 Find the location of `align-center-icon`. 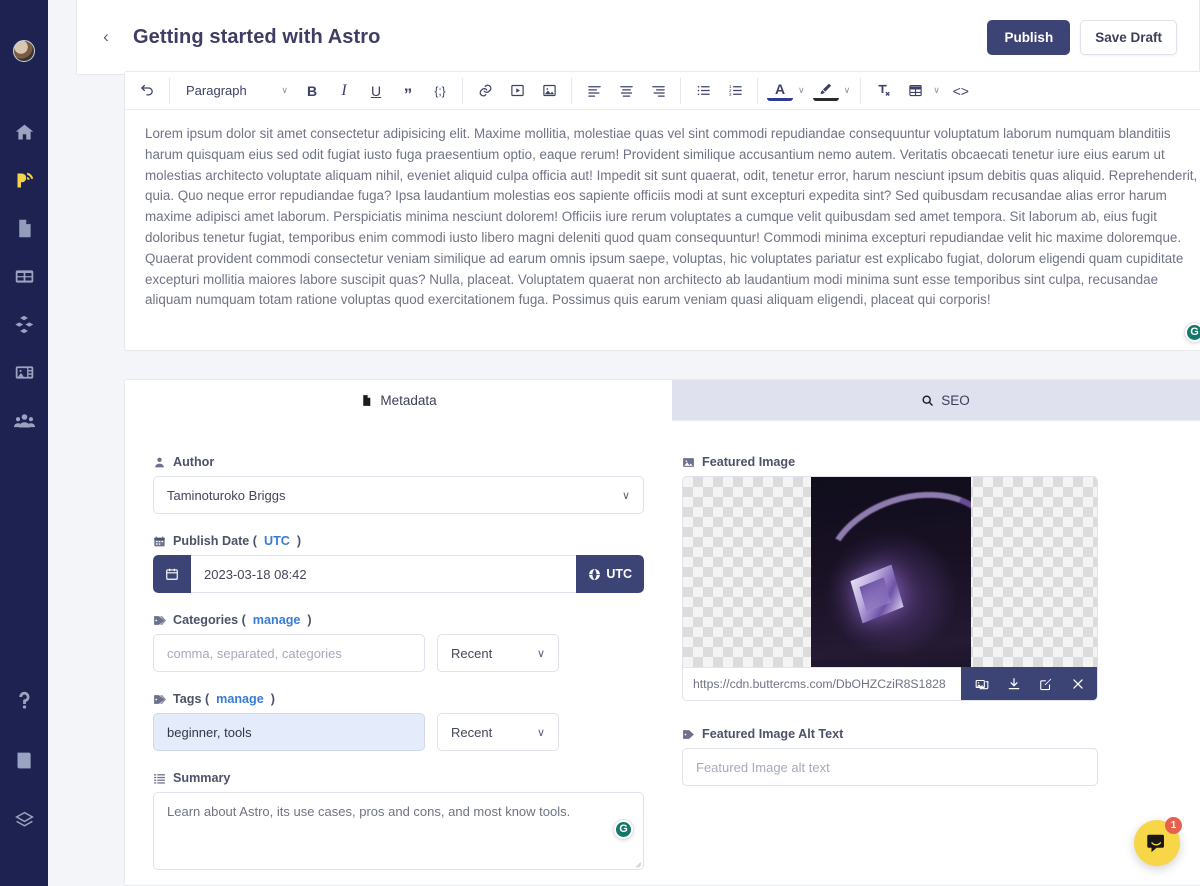

align-center-icon is located at coordinates (626, 91).